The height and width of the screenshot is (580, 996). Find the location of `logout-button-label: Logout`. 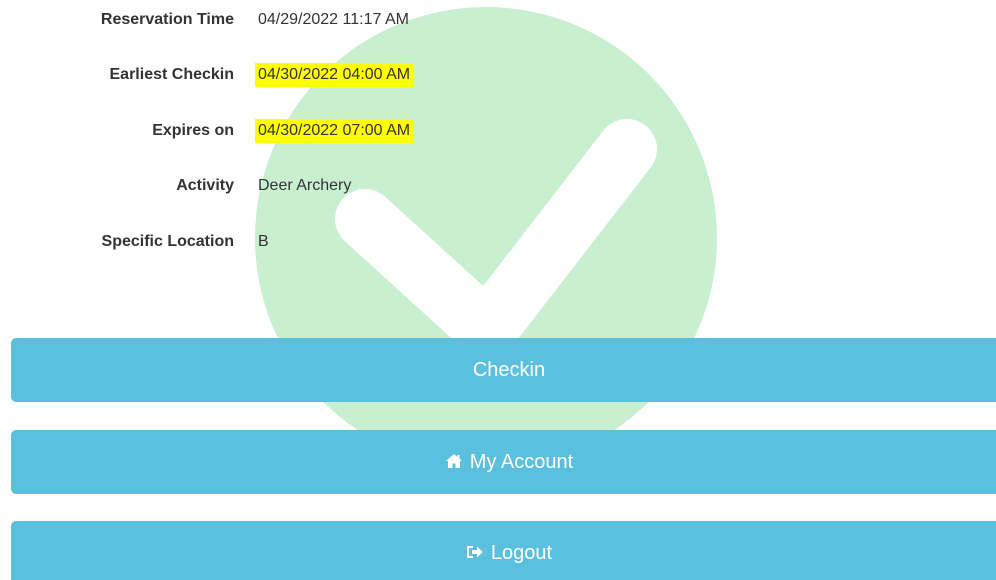

logout-button-label: Logout is located at coordinates (521, 553).